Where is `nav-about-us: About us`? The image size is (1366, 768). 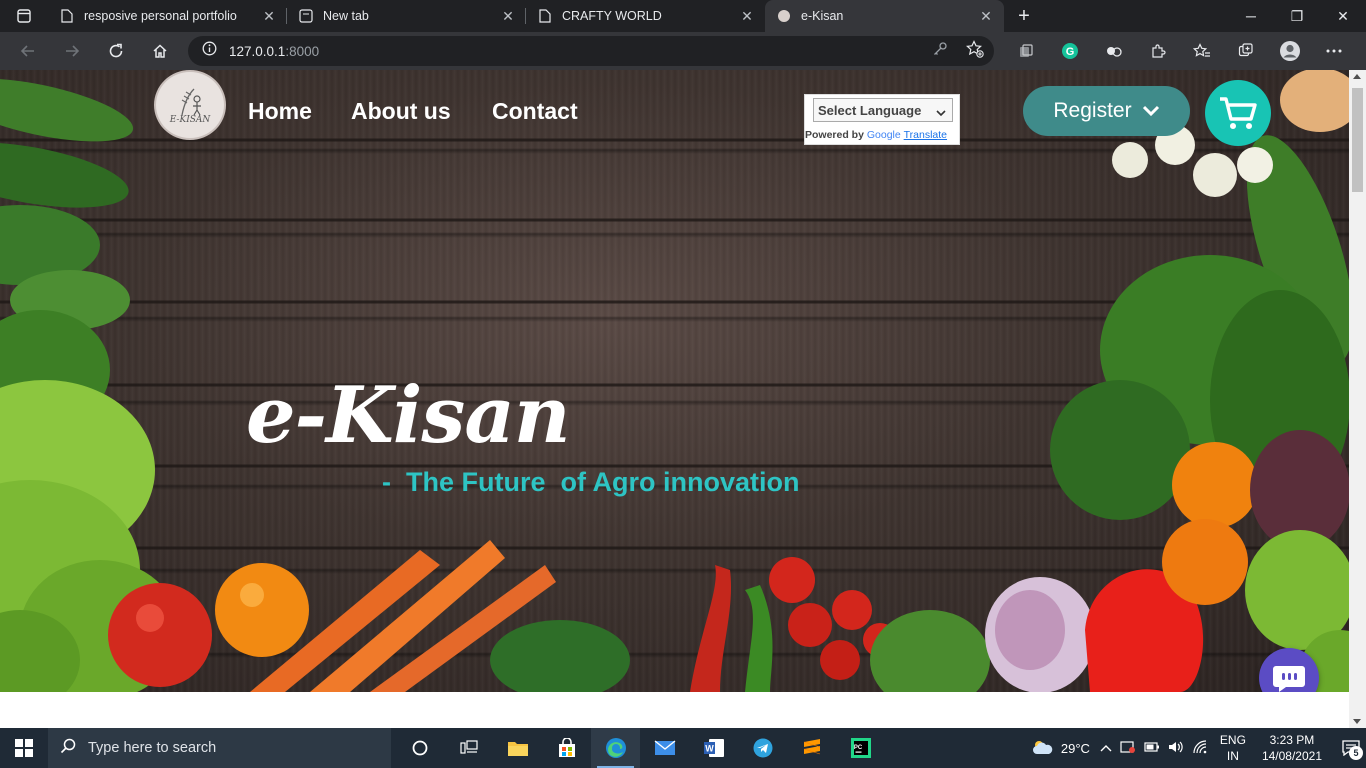
nav-about-us: About us is located at coordinates (401, 111).